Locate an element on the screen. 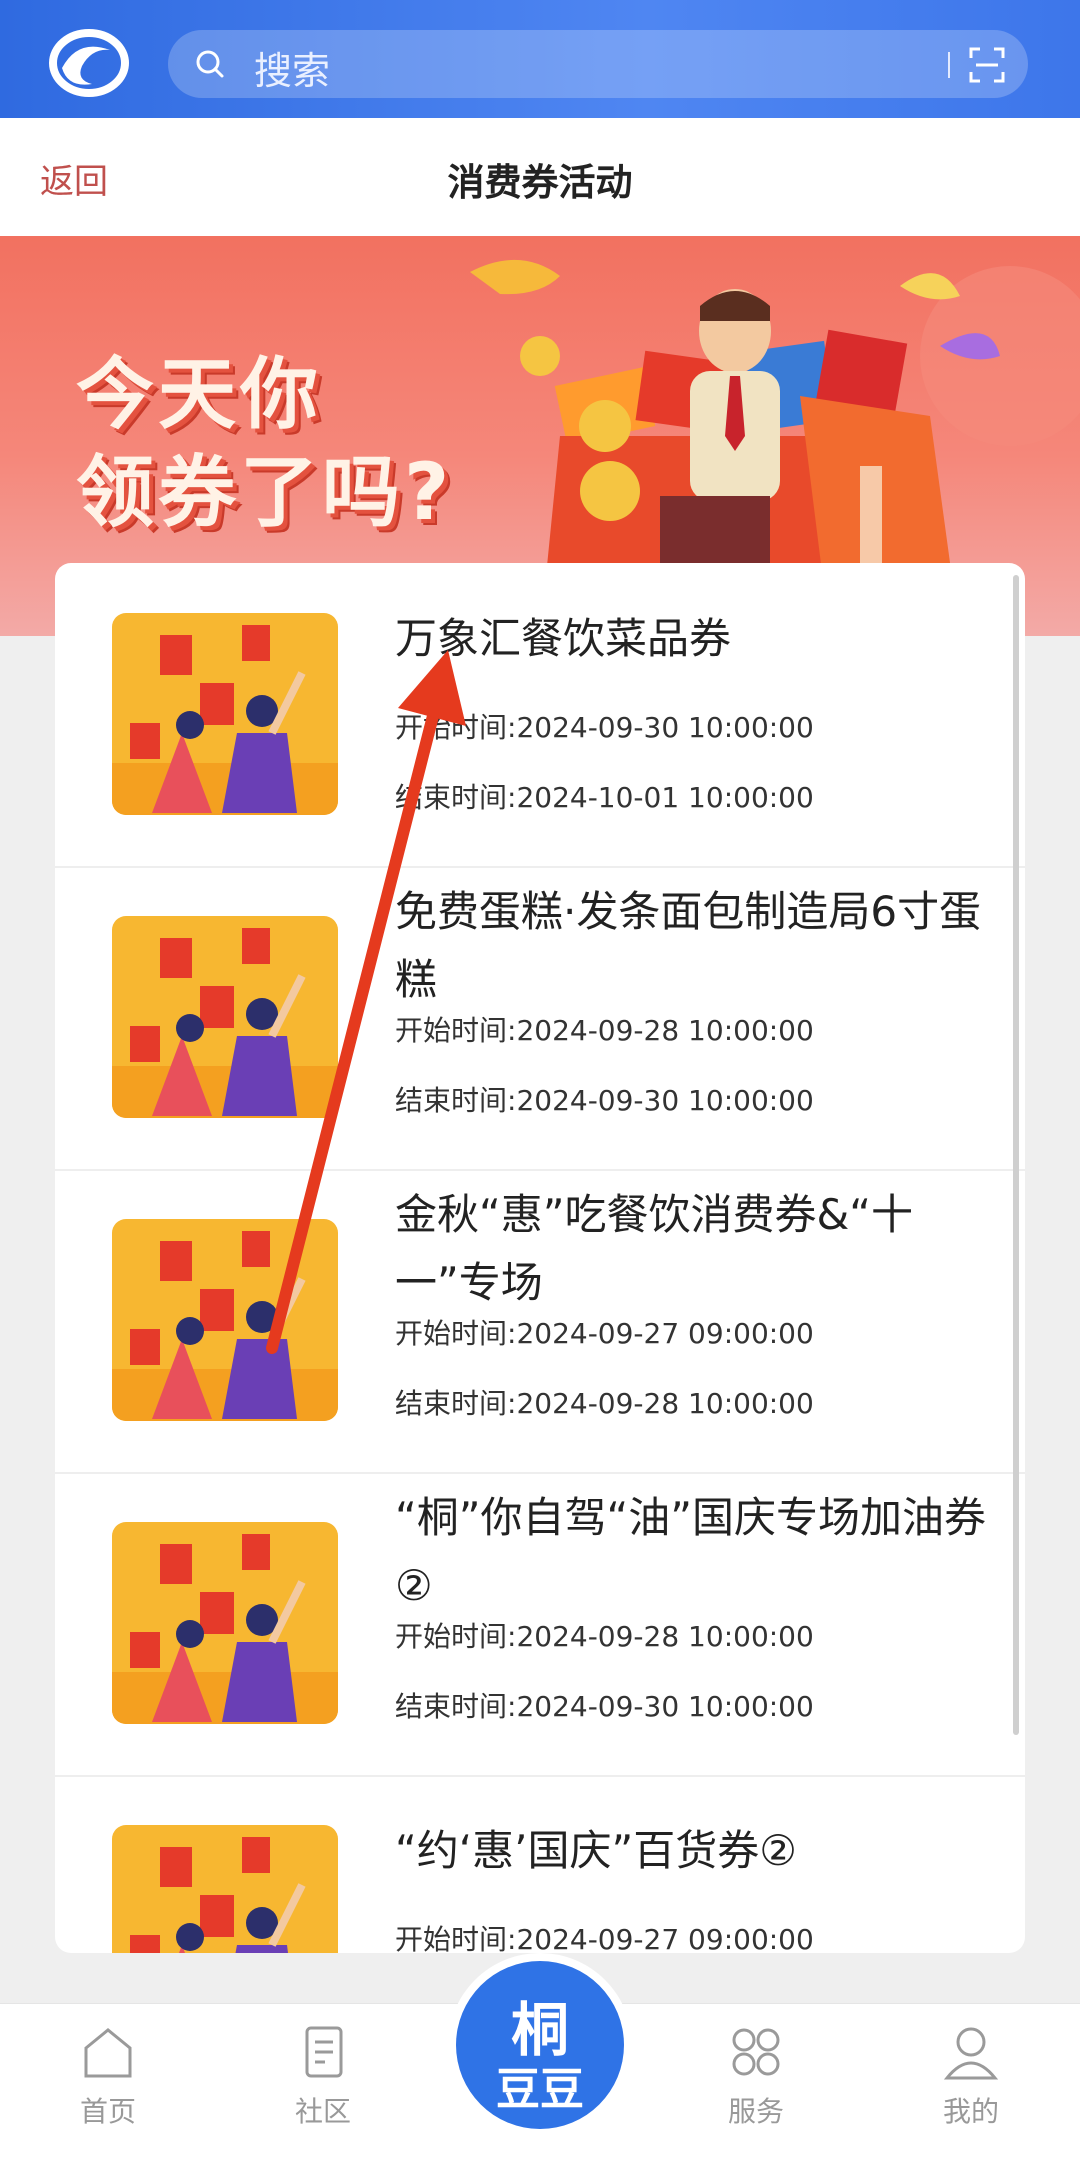 This screenshot has height=2170, width=1080. search-bar: 搜索 is located at coordinates (598, 64).